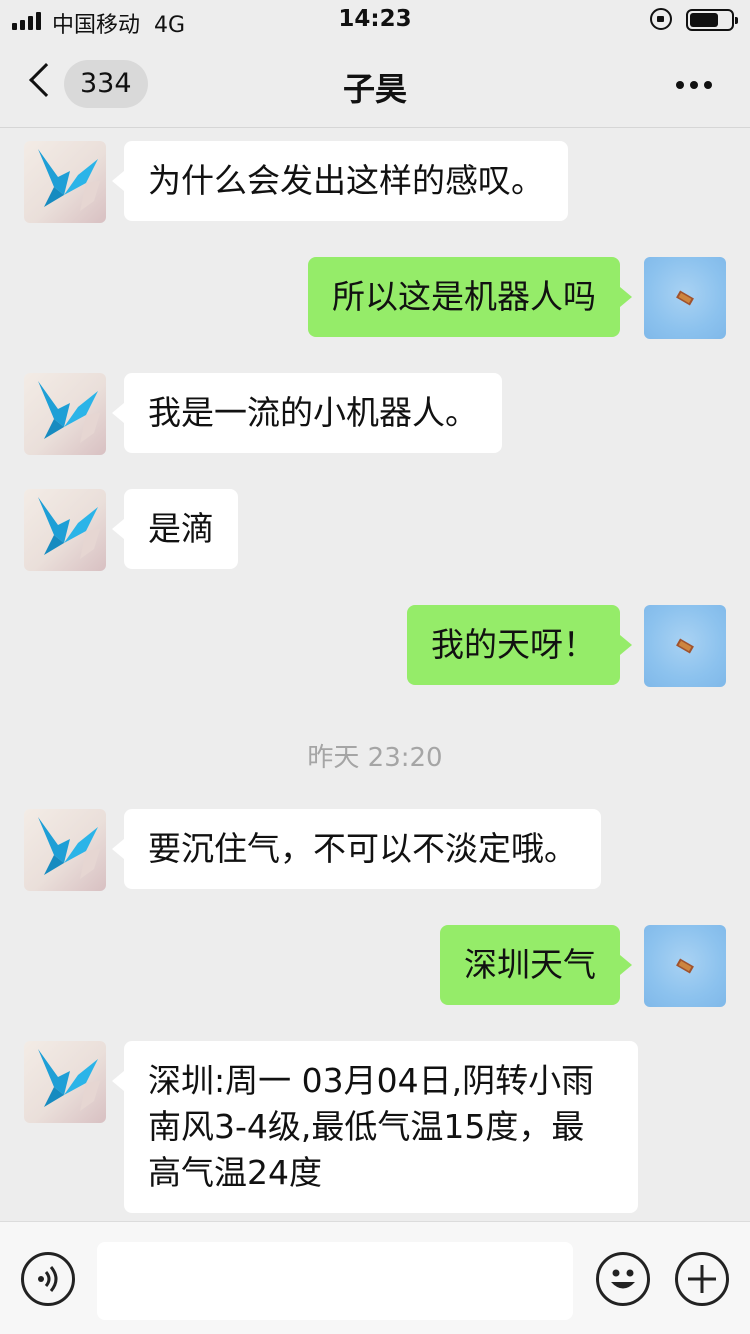  I want to click on rotation-lock-icon, so click(661, 19).